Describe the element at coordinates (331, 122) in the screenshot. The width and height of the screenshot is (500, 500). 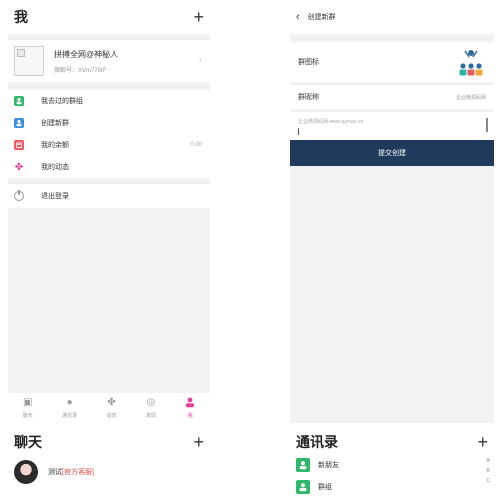
I see `group-description-text: 企业微源码网-www.qymao.cn` at that location.